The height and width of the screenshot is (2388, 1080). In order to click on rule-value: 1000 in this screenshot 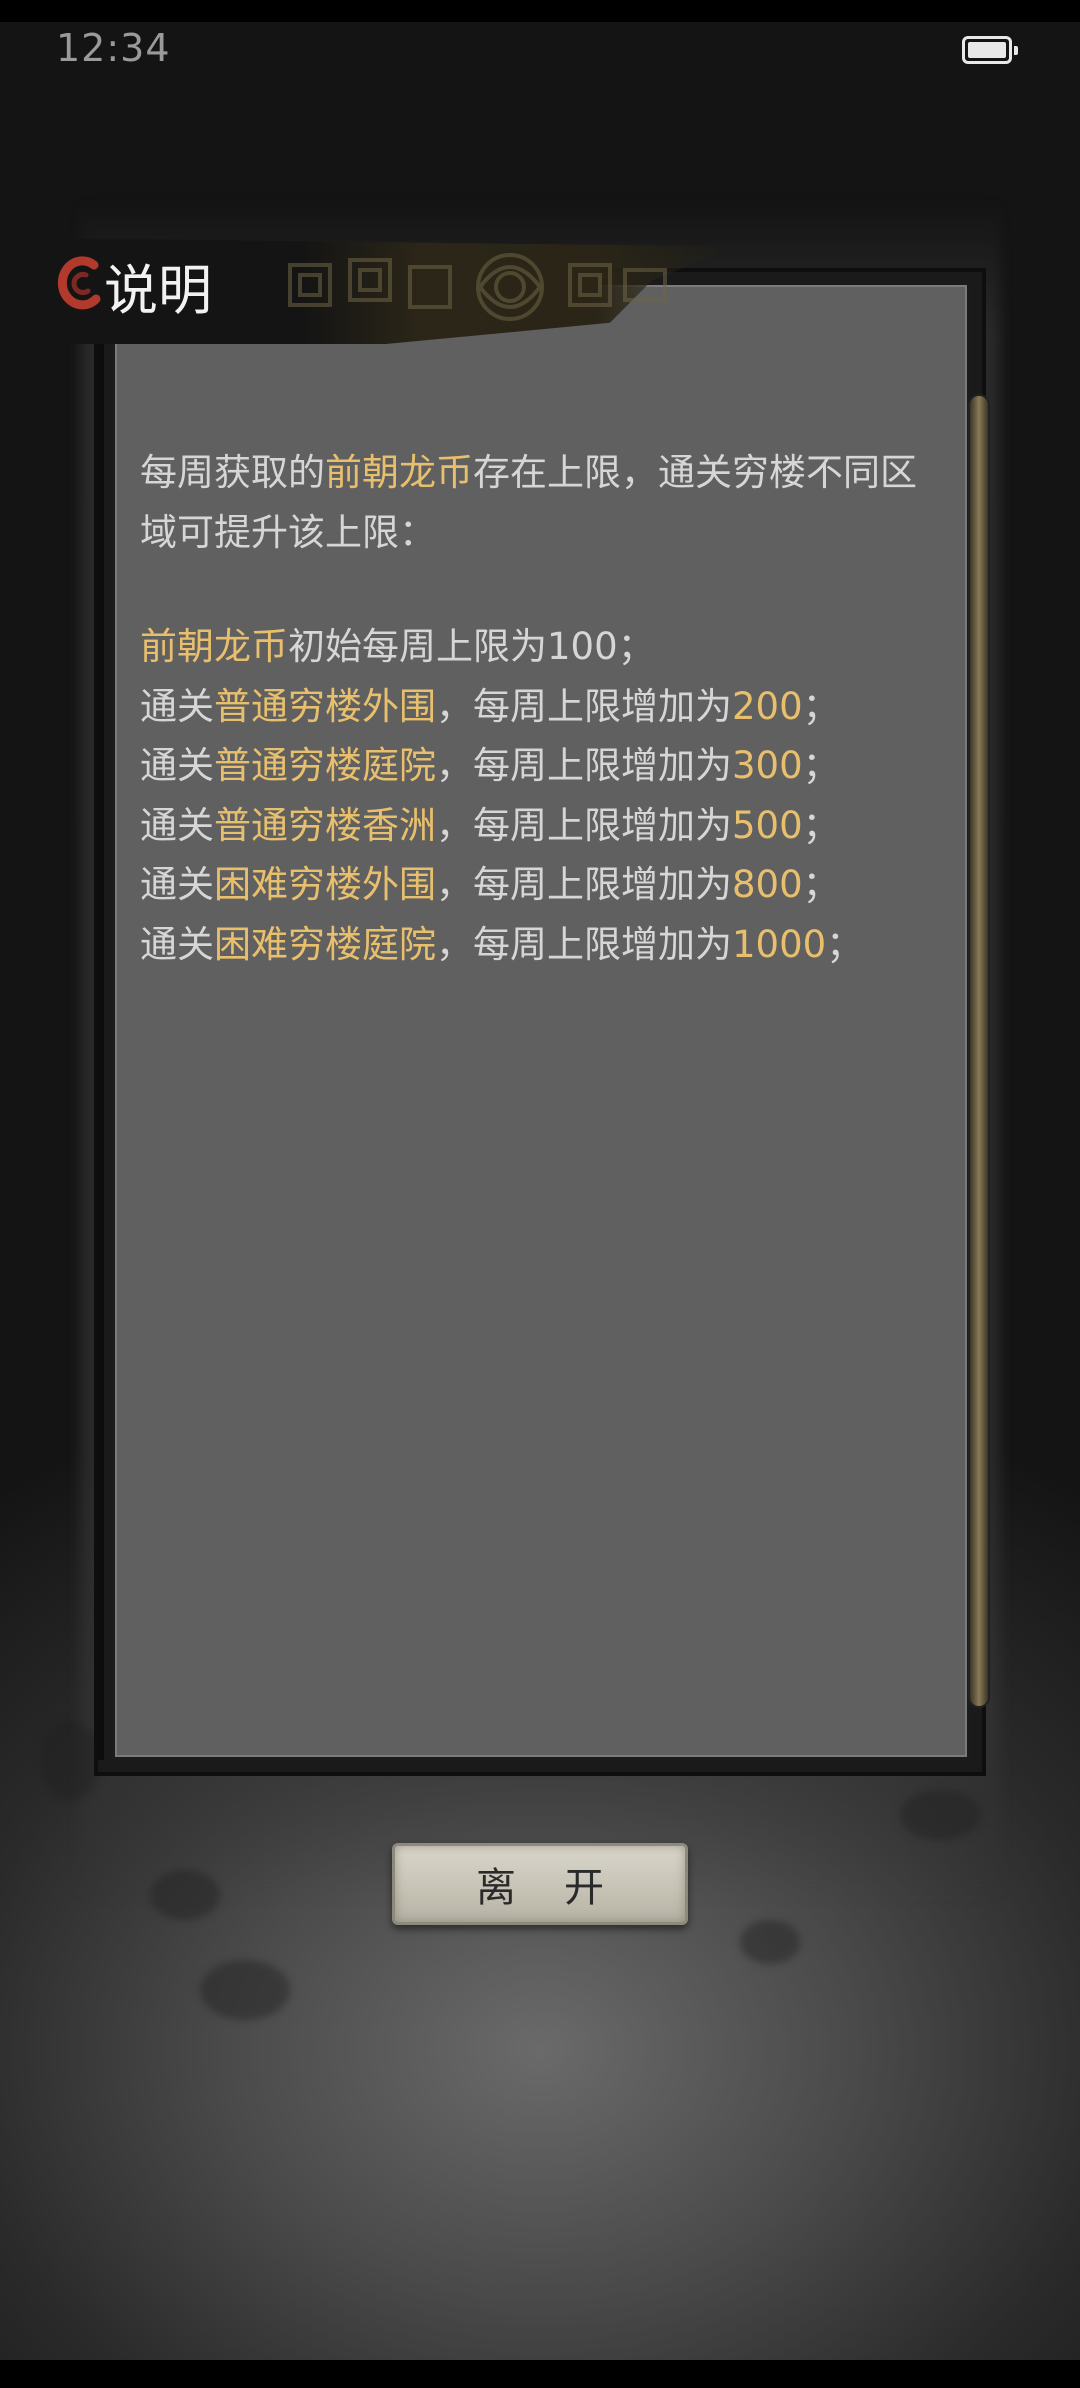, I will do `click(779, 944)`.